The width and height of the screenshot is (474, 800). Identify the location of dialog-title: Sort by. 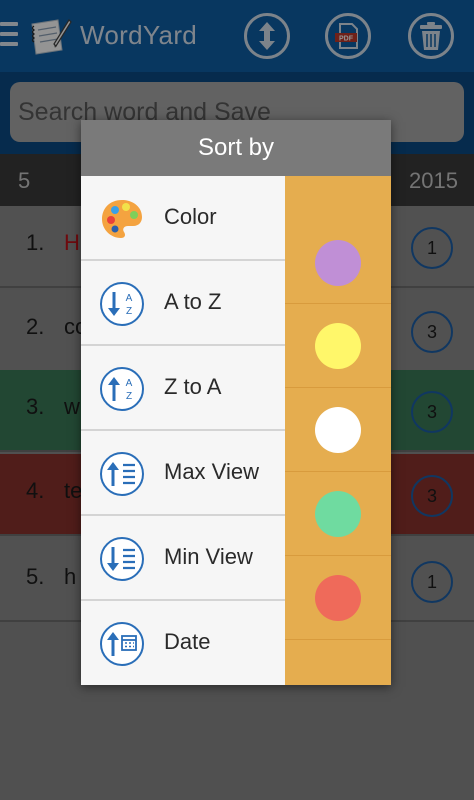
(236, 148).